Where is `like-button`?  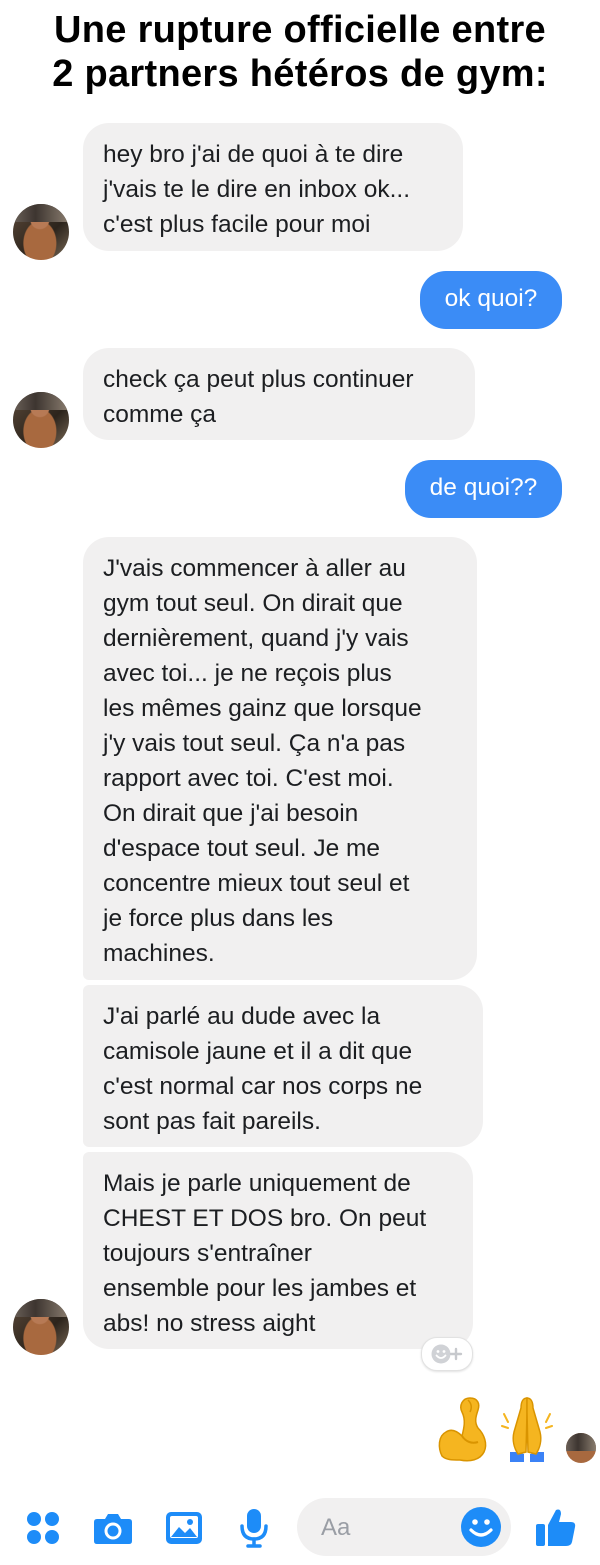 like-button is located at coordinates (556, 1527).